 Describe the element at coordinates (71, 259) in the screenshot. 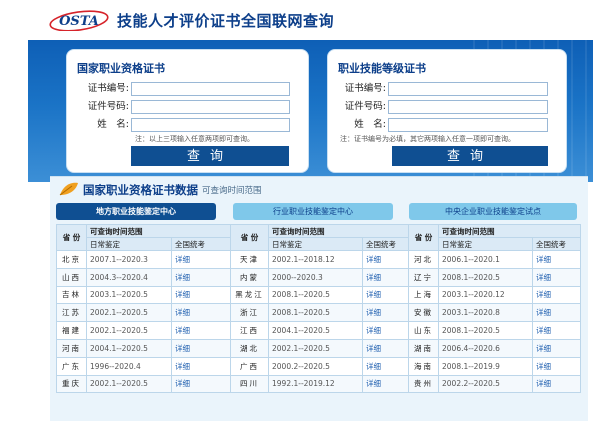

I see `province-cell: 北京` at that location.